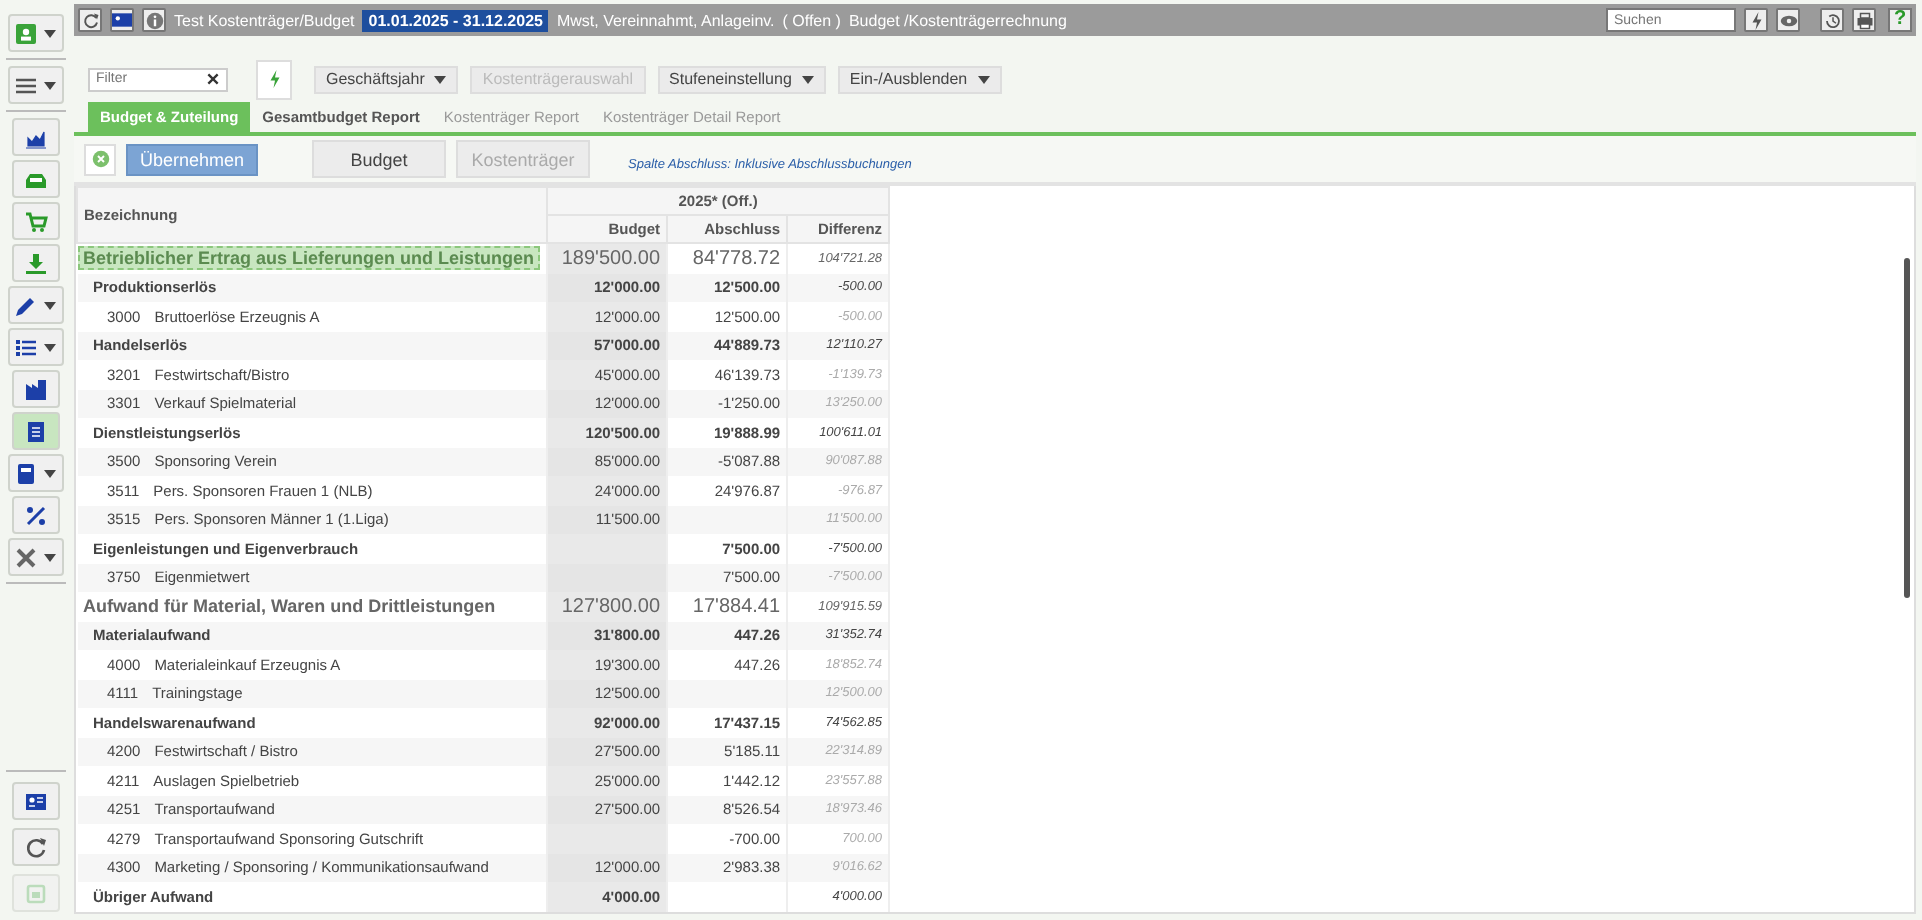 The height and width of the screenshot is (920, 1922). I want to click on print-button, so click(1864, 20).